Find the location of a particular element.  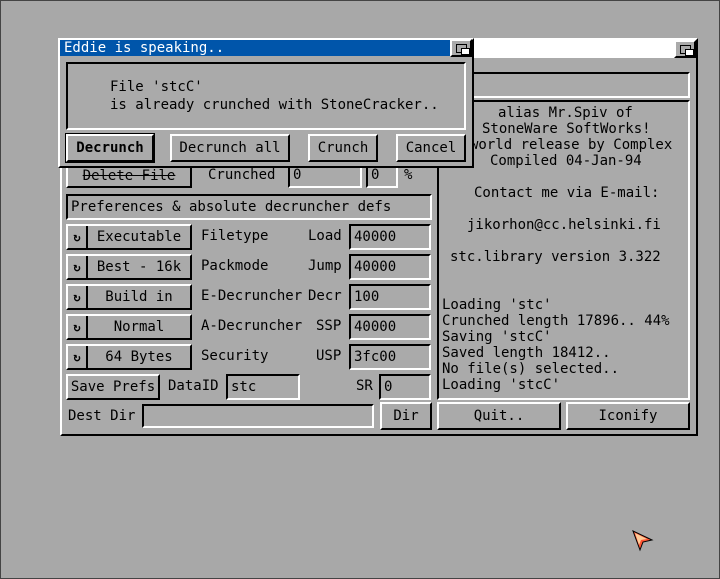

jump-label: Jump is located at coordinates (325, 266).